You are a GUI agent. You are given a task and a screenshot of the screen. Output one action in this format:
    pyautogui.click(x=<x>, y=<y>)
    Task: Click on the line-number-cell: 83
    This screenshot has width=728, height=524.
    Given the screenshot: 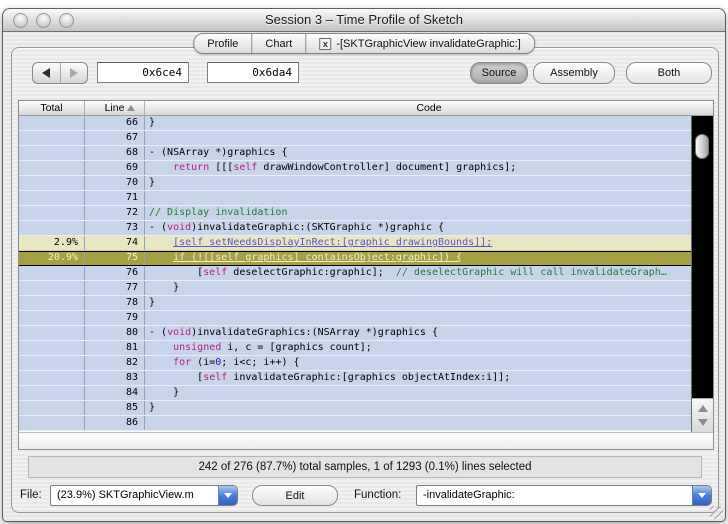 What is the action you would take?
    pyautogui.click(x=115, y=378)
    